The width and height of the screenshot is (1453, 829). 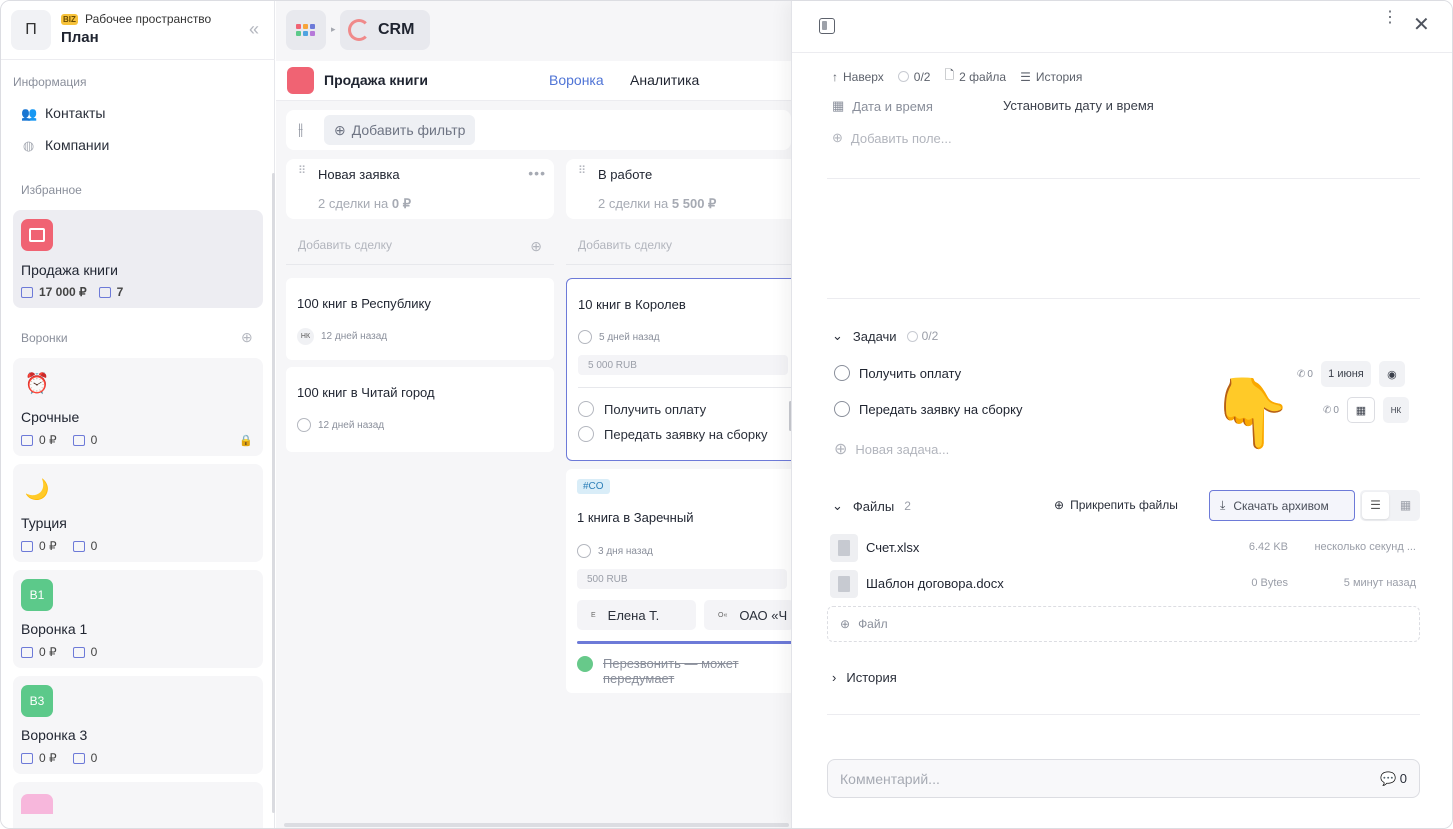 What do you see at coordinates (664, 80) in the screenshot?
I see `tab-analytics: Аналитика` at bounding box center [664, 80].